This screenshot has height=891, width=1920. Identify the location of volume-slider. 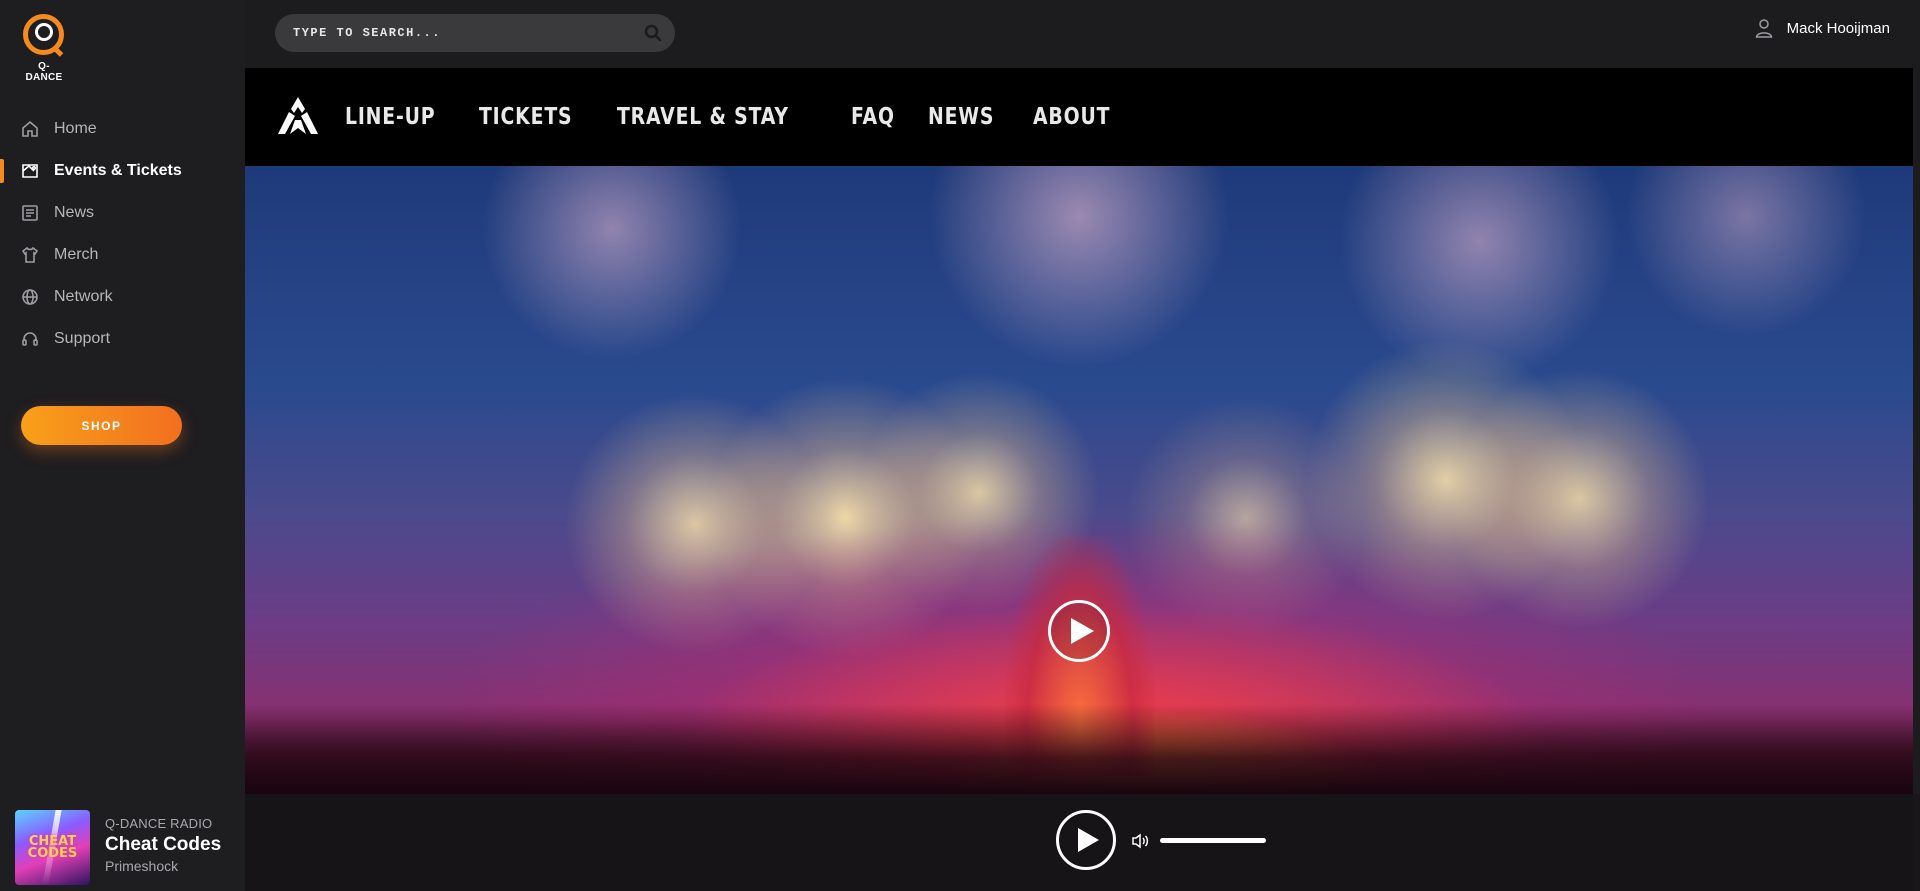
(1213, 840).